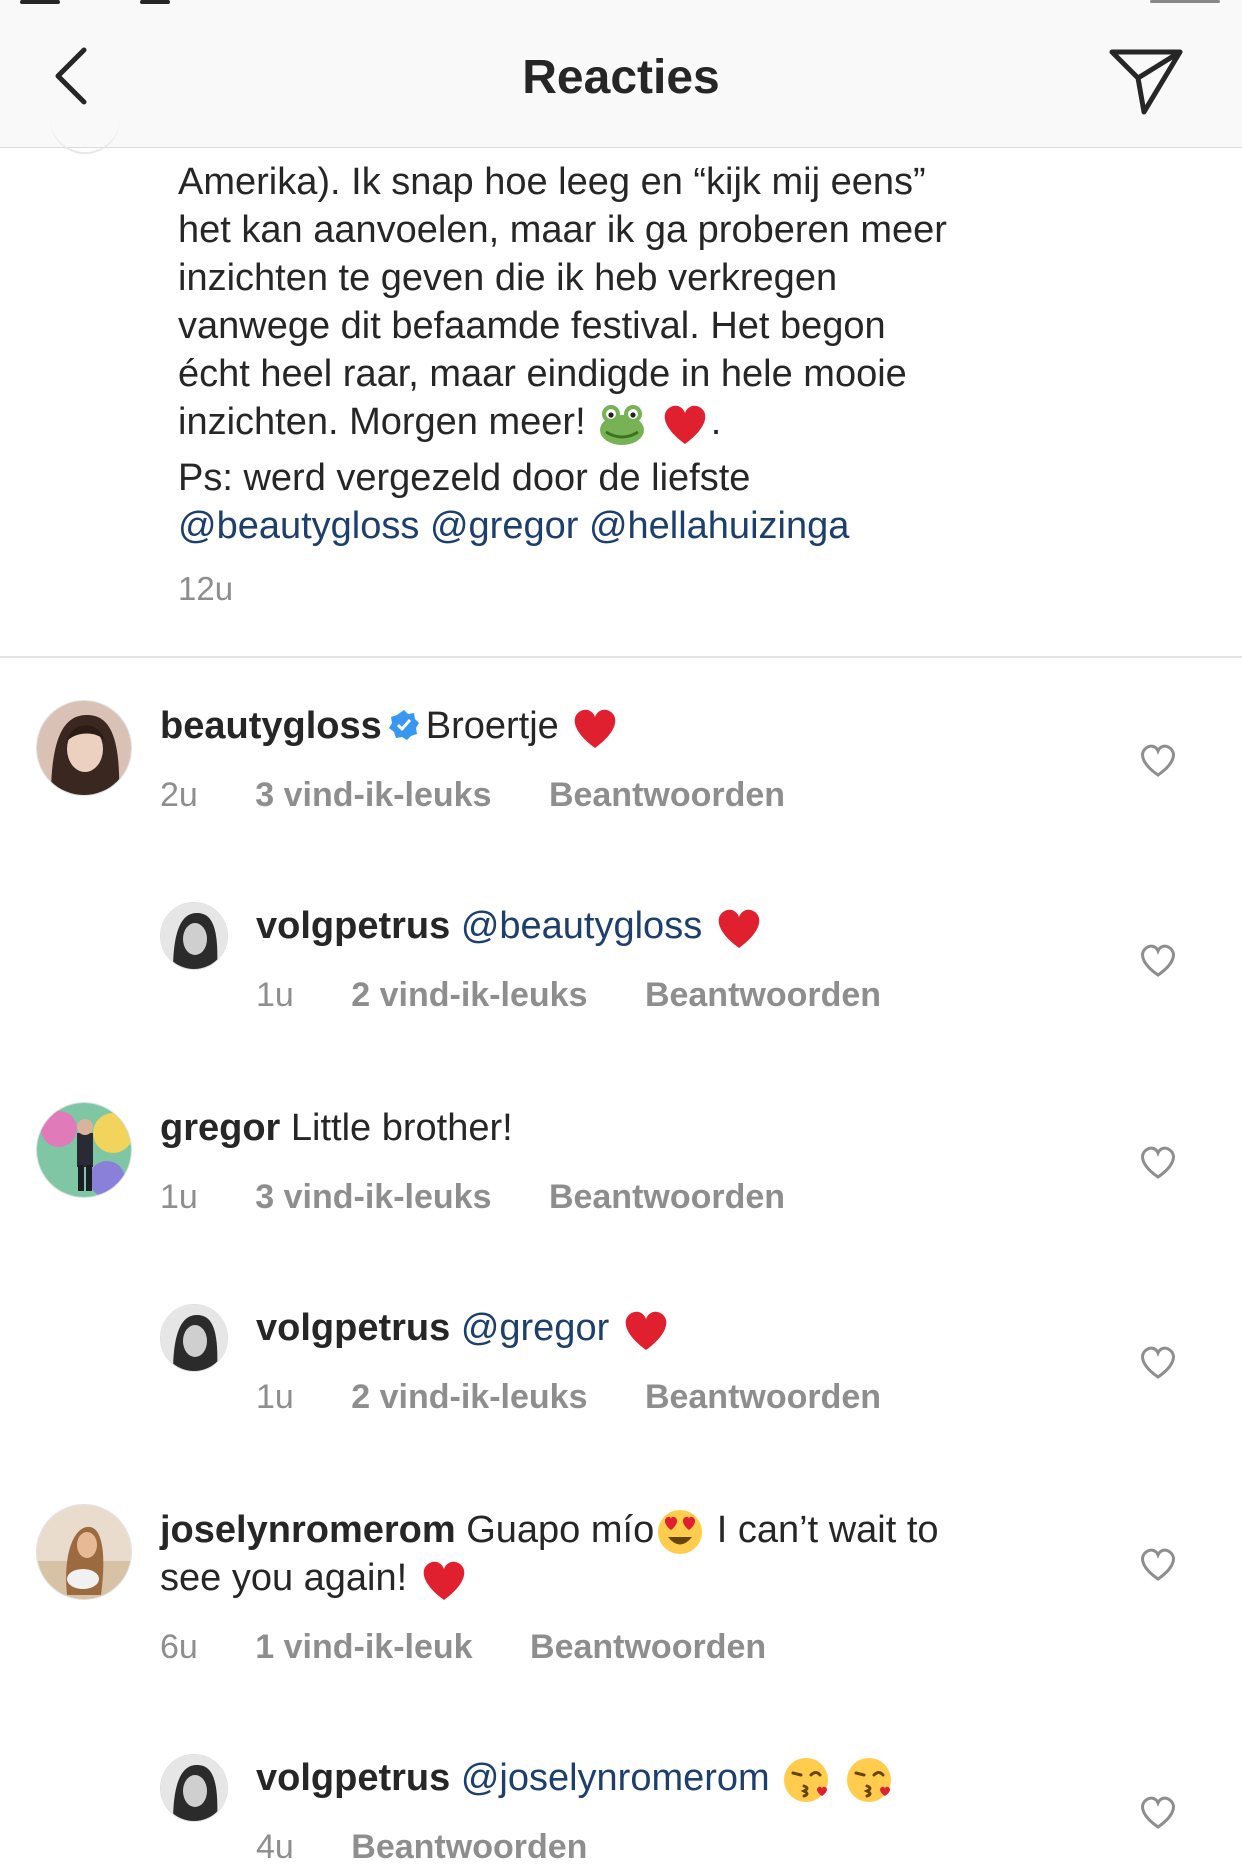 The image size is (1242, 1867). What do you see at coordinates (508, 278) in the screenshot?
I see `caption-line: inzichten te geven die ik heb verkregen` at bounding box center [508, 278].